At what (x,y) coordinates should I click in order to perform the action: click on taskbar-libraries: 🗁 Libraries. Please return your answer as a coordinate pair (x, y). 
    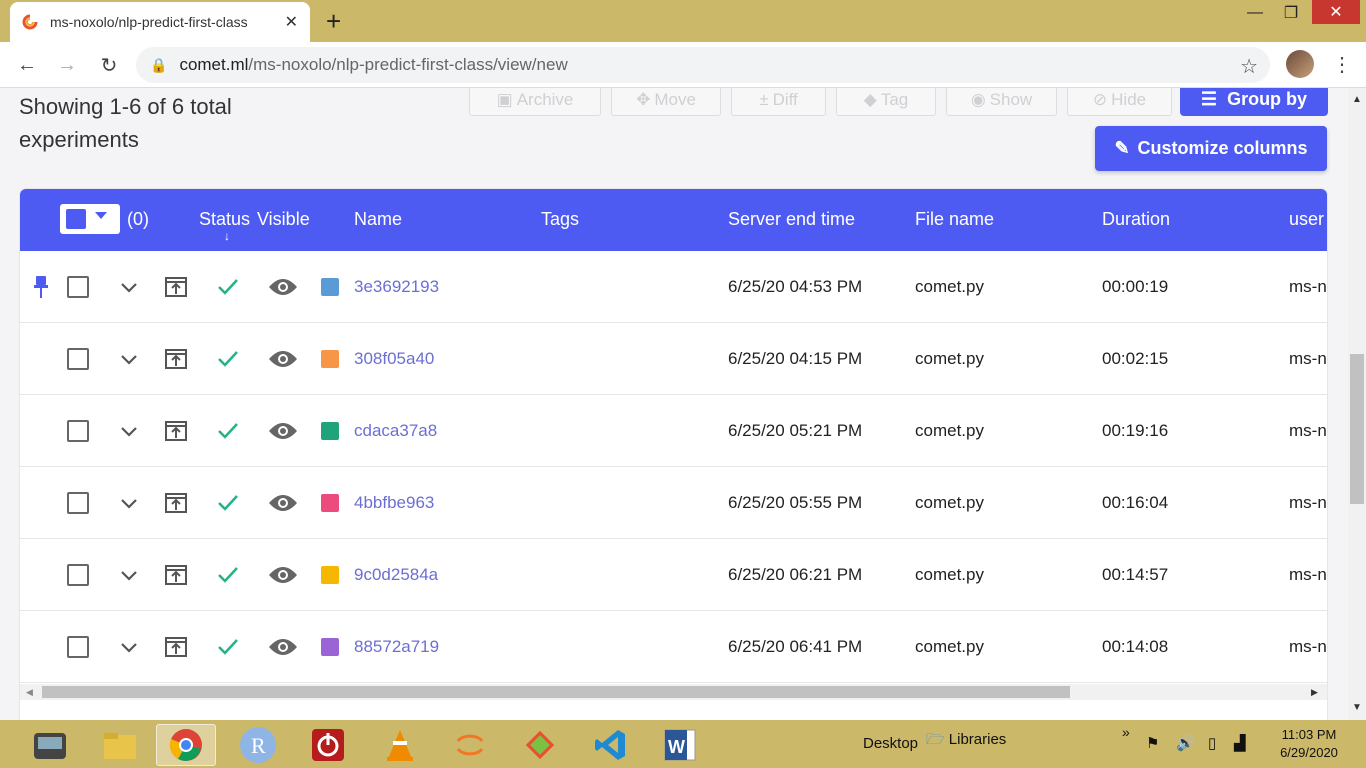
    Looking at the image, I should click on (966, 741).